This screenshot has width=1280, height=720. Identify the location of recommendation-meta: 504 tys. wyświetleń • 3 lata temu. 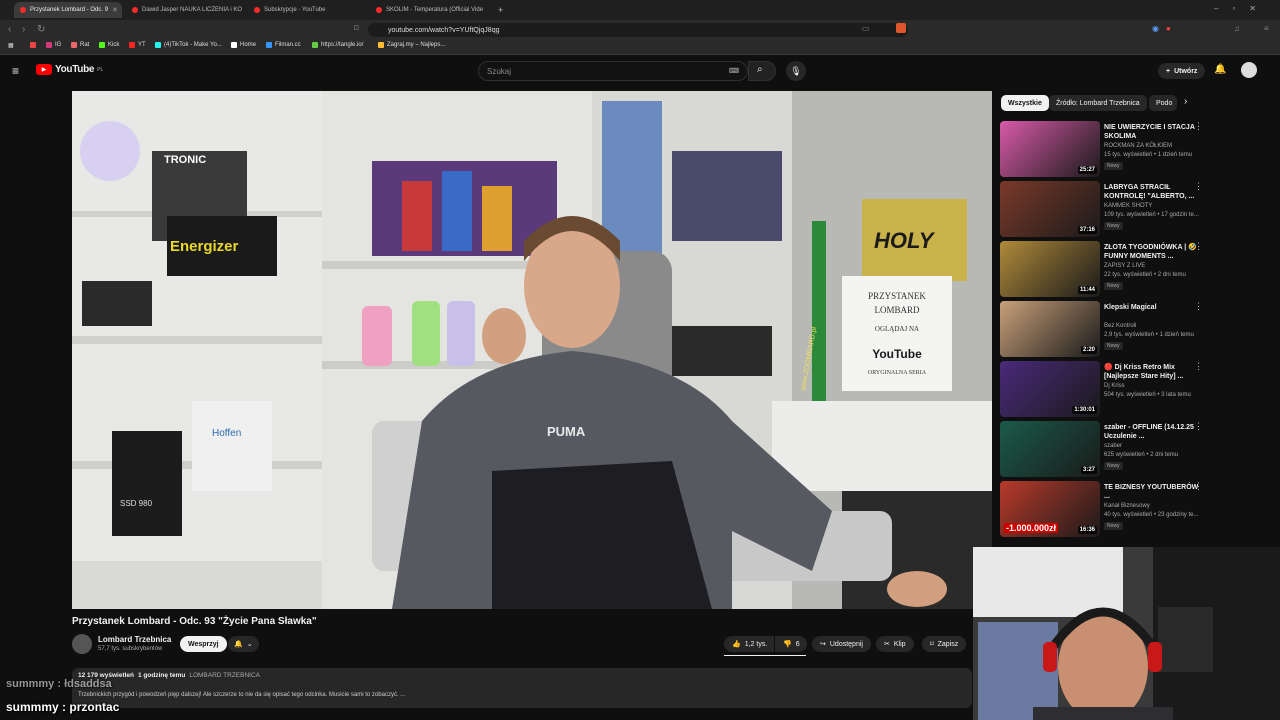
(1147, 395).